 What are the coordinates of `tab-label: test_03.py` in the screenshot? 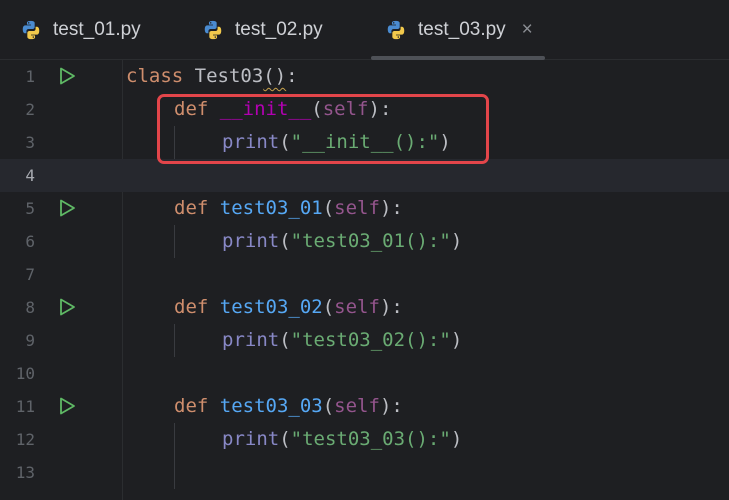 It's located at (462, 29).